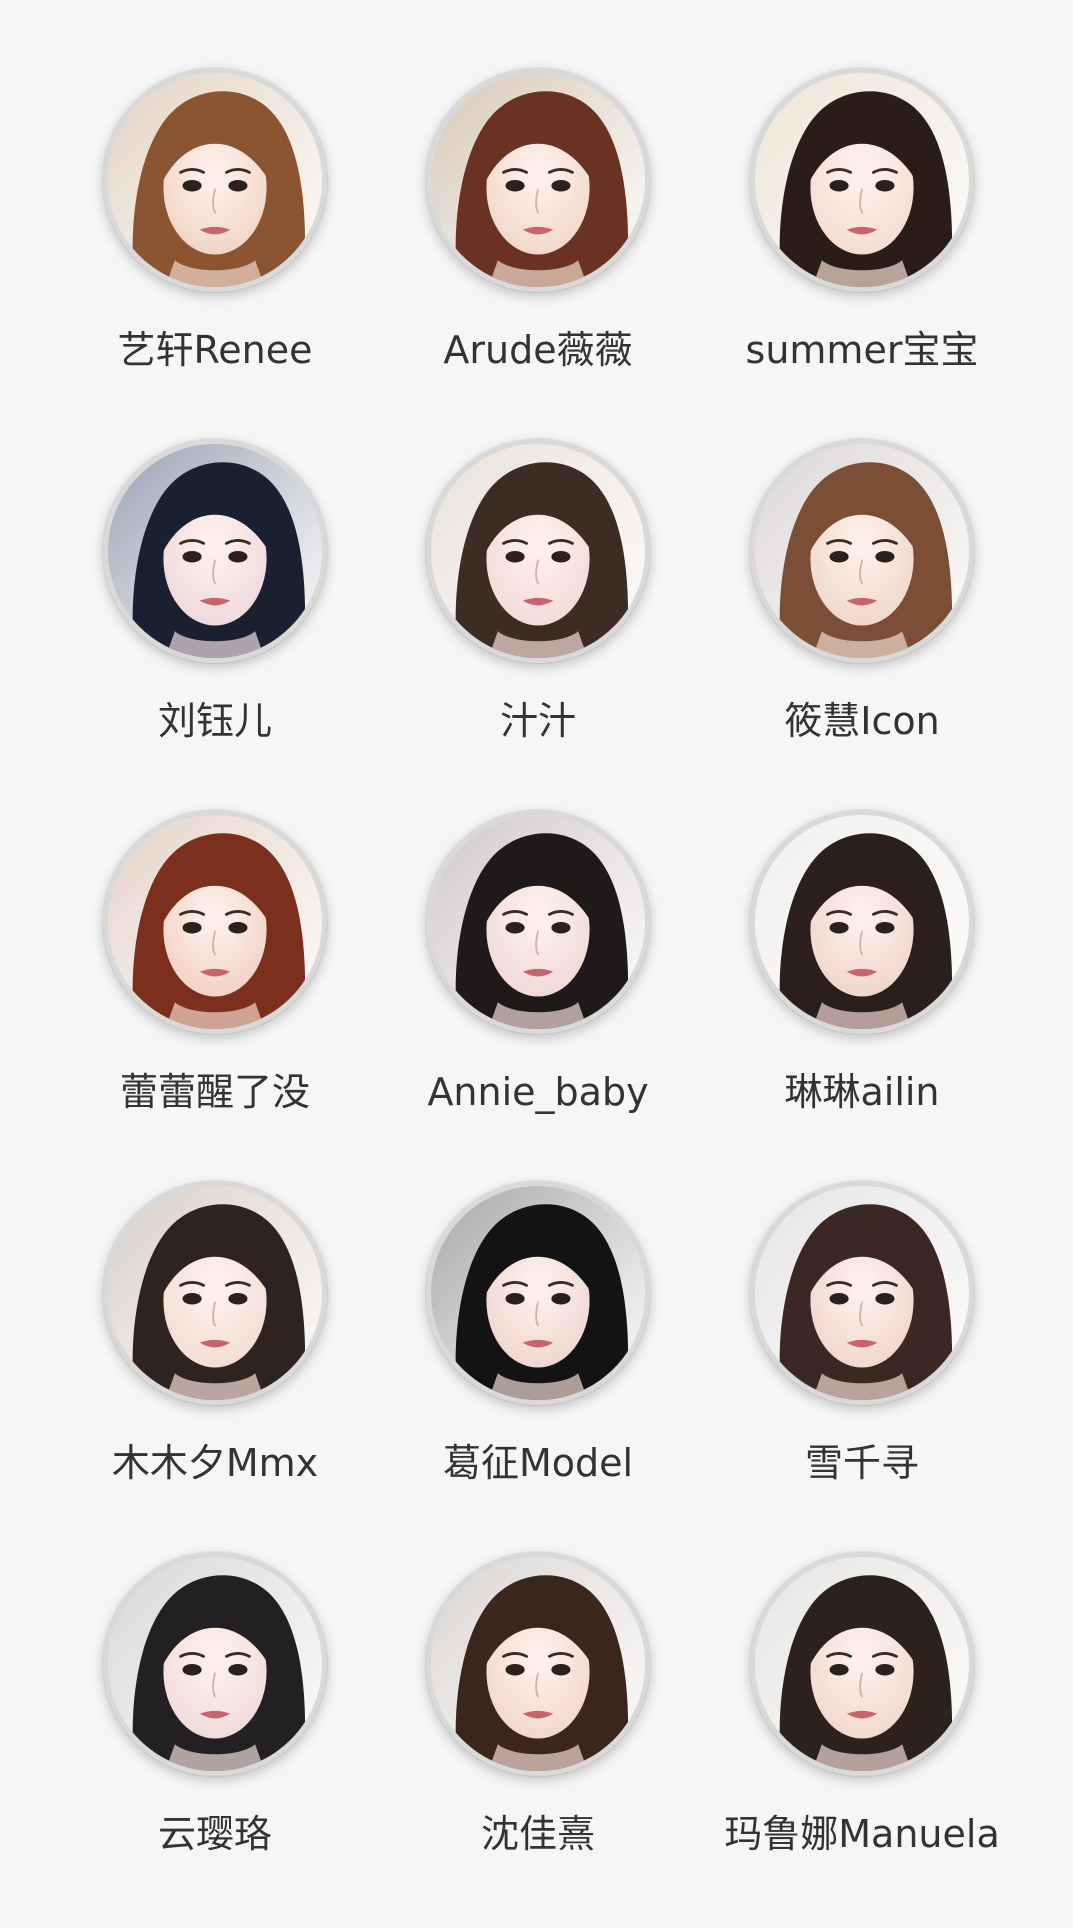 Image resolution: width=1073 pixels, height=1928 pixels. I want to click on profile-name: Arude薇薇, so click(537, 350).